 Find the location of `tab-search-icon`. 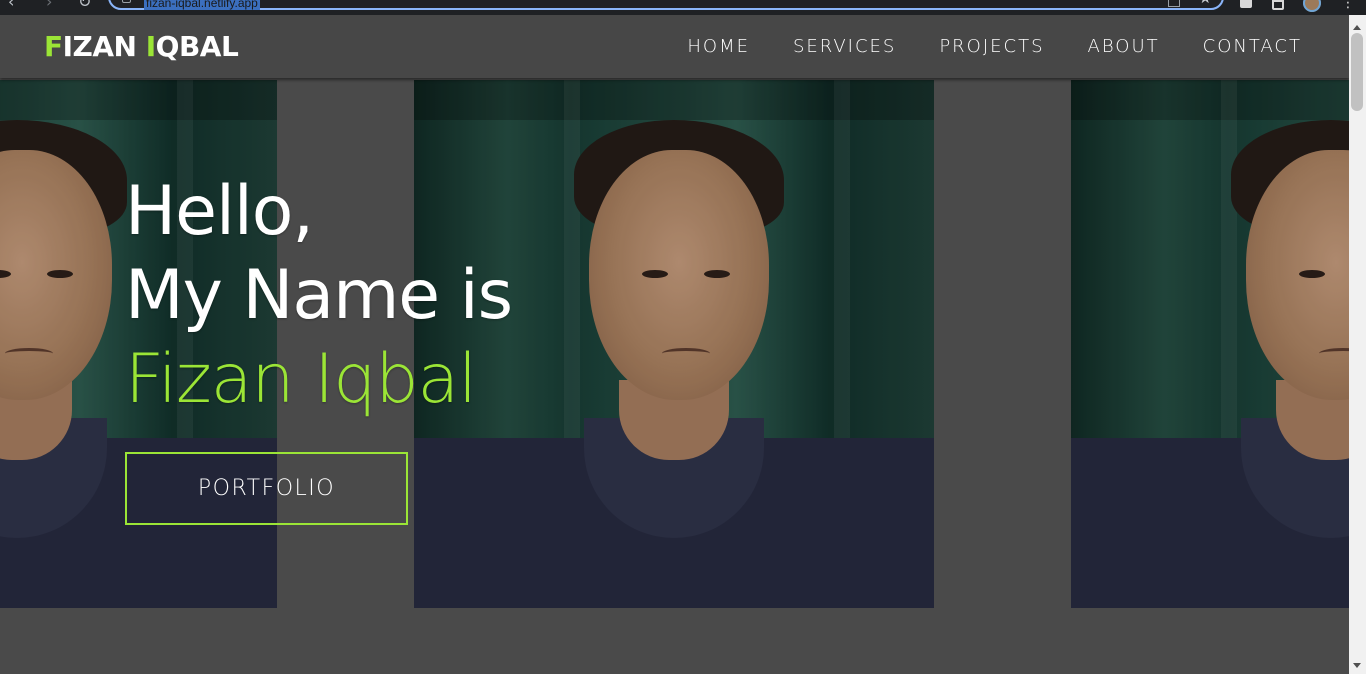

tab-search-icon is located at coordinates (1278, 5).